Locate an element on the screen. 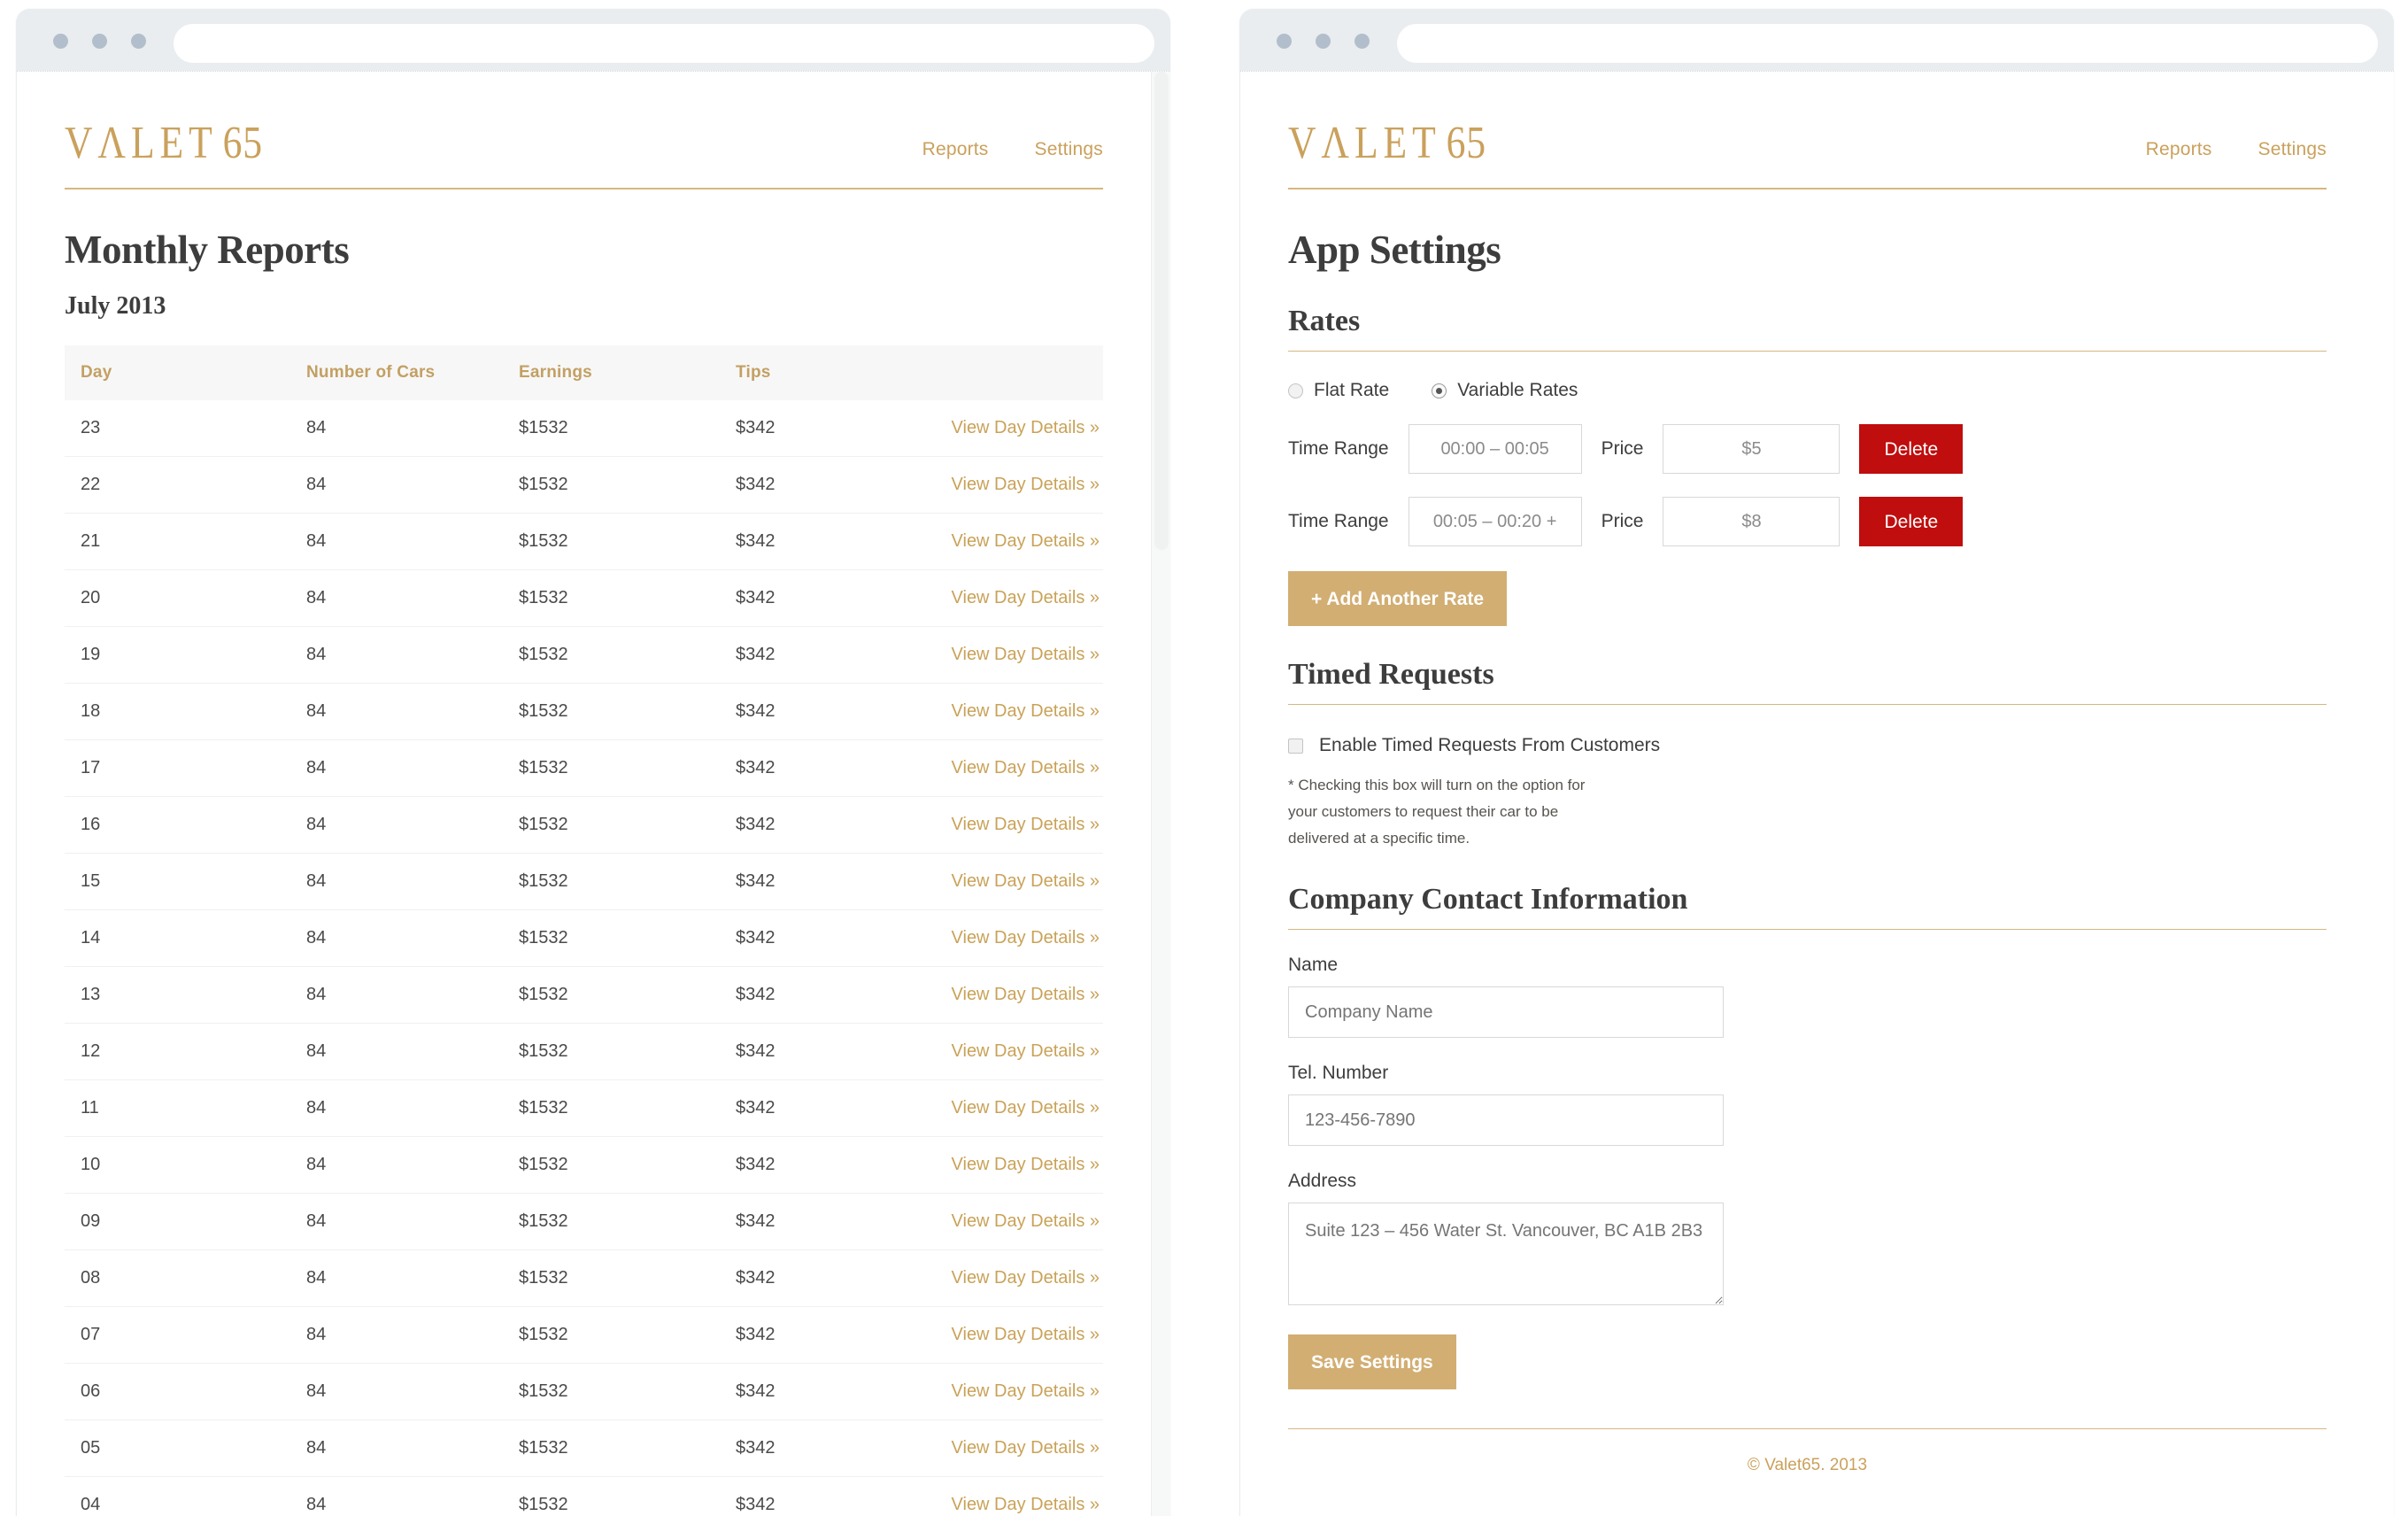  column-header-tips: Tips is located at coordinates (821, 372).